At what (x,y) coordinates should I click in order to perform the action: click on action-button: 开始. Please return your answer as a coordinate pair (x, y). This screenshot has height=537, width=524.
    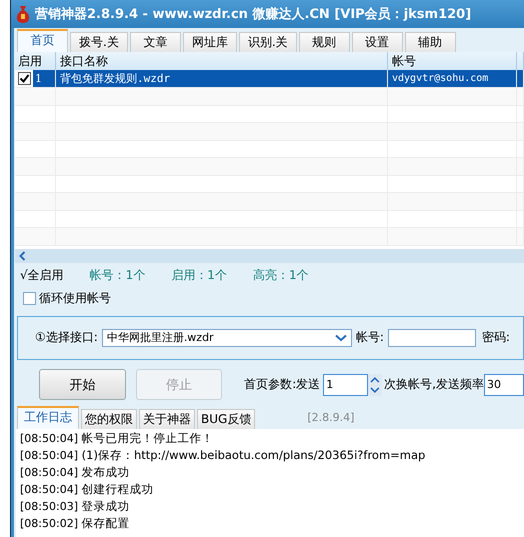
    Looking at the image, I should click on (82, 384).